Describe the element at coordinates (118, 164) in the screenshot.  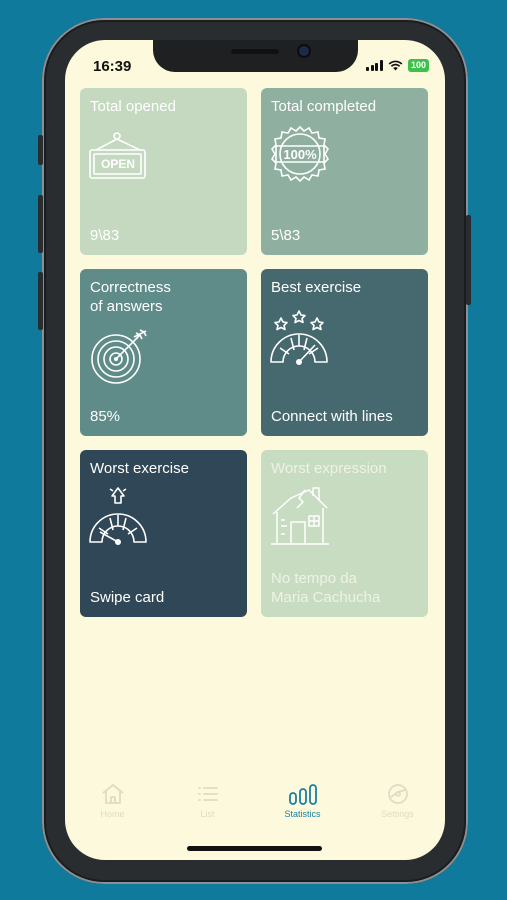
I see `svg-text: OPEN` at that location.